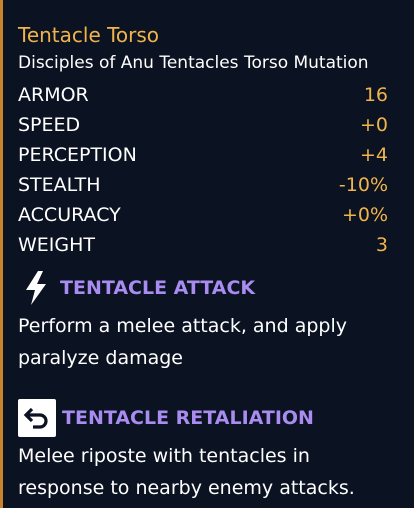 The width and height of the screenshot is (414, 508). Describe the element at coordinates (69, 215) in the screenshot. I see `stat-name: ACCURACY` at that location.